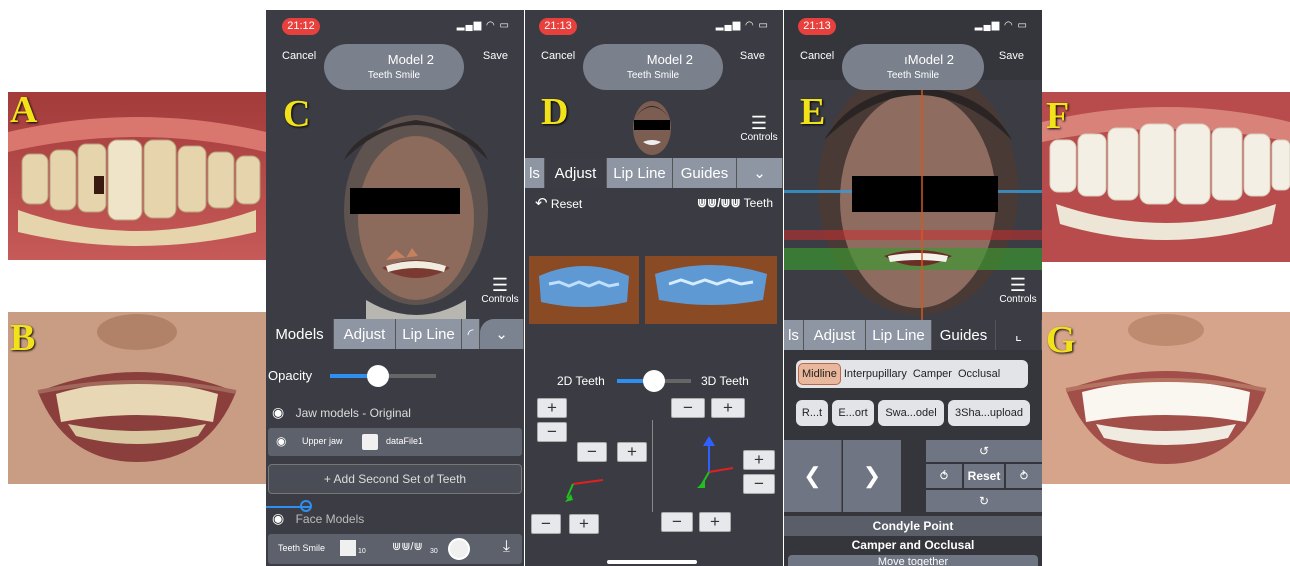 The width and height of the screenshot is (1290, 566). I want to click on teeth-icon: ⋓⋓/⋓⋓, so click(718, 203).